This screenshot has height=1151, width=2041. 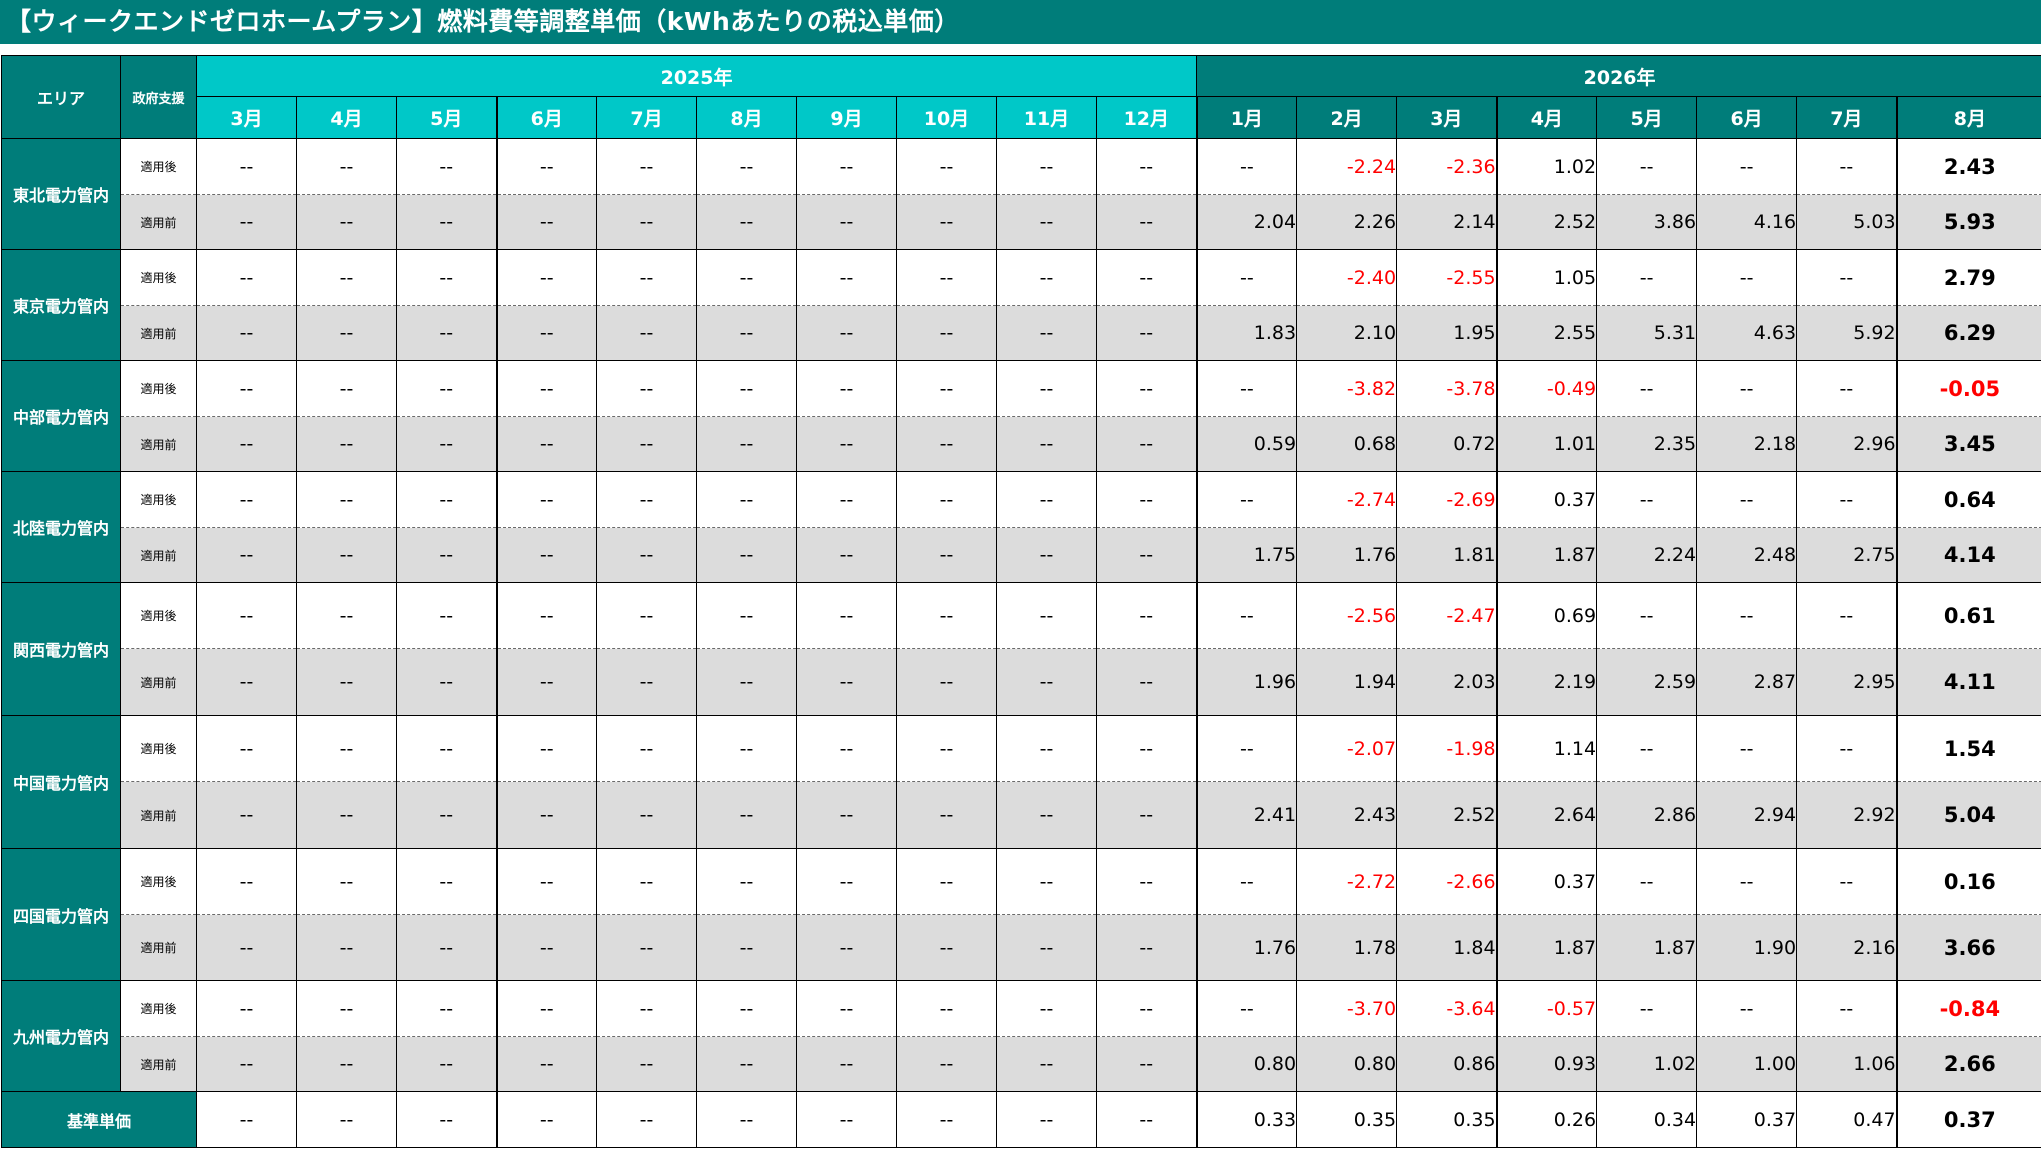 I want to click on value-cell: 1.94, so click(x=1347, y=682).